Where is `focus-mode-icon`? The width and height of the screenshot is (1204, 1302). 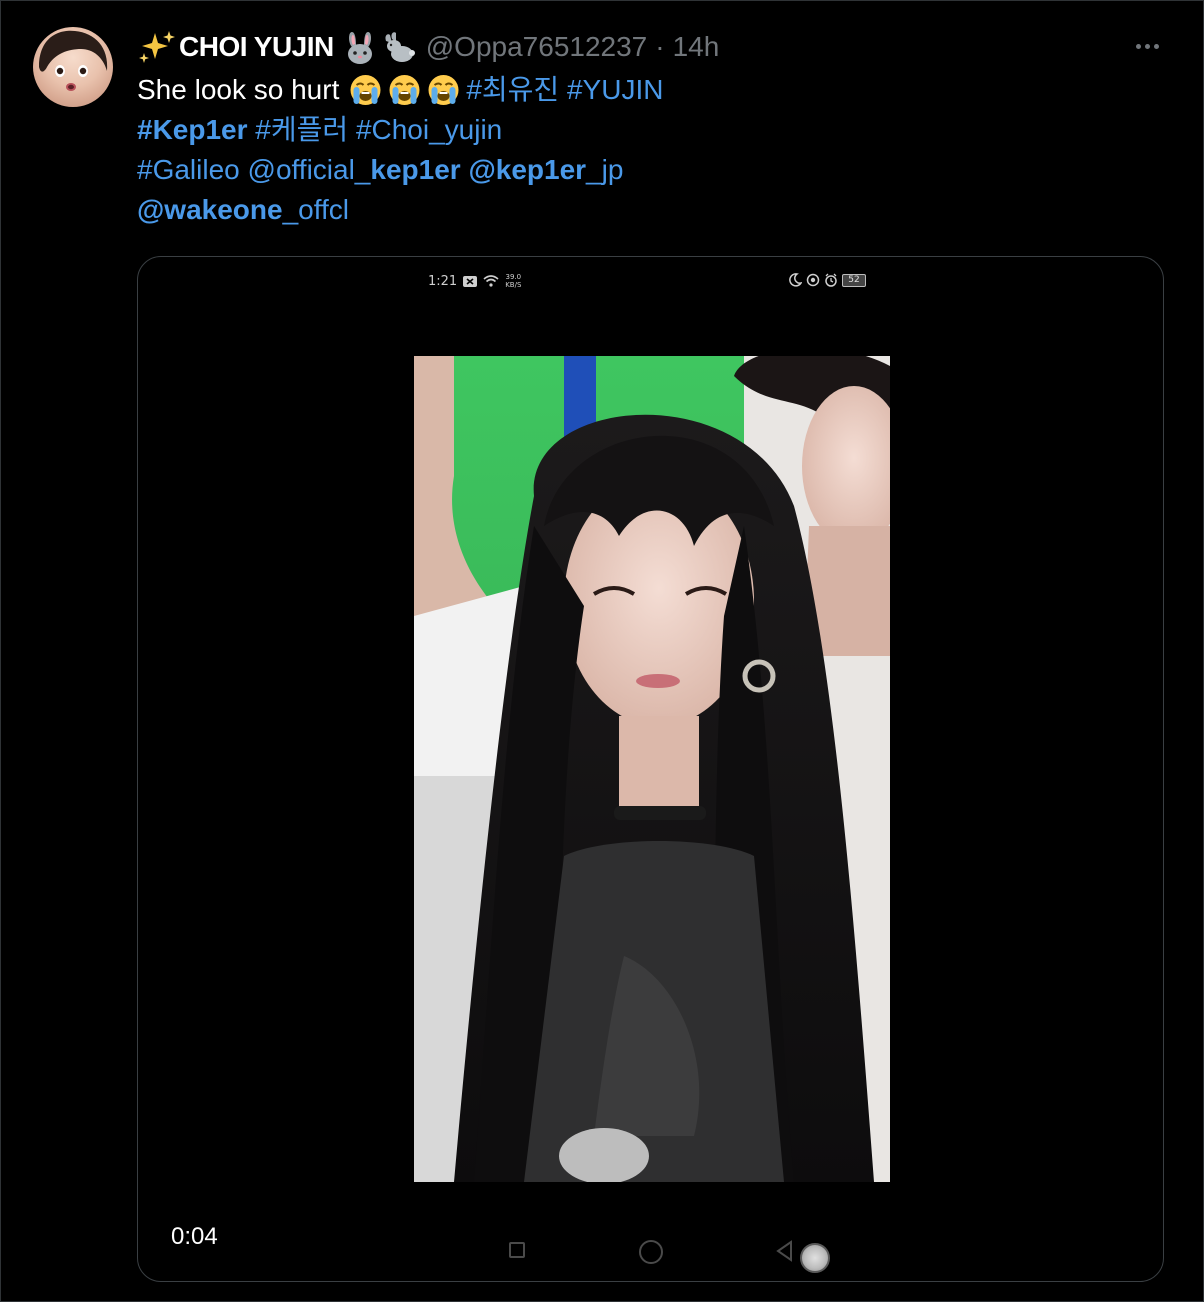 focus-mode-icon is located at coordinates (813, 280).